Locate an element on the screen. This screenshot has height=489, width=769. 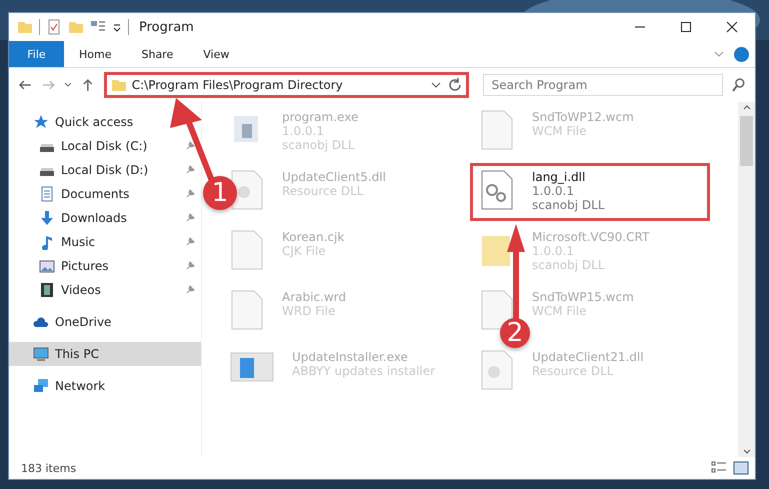
nav-item: Local Disk (C:) is located at coordinates (105, 146).